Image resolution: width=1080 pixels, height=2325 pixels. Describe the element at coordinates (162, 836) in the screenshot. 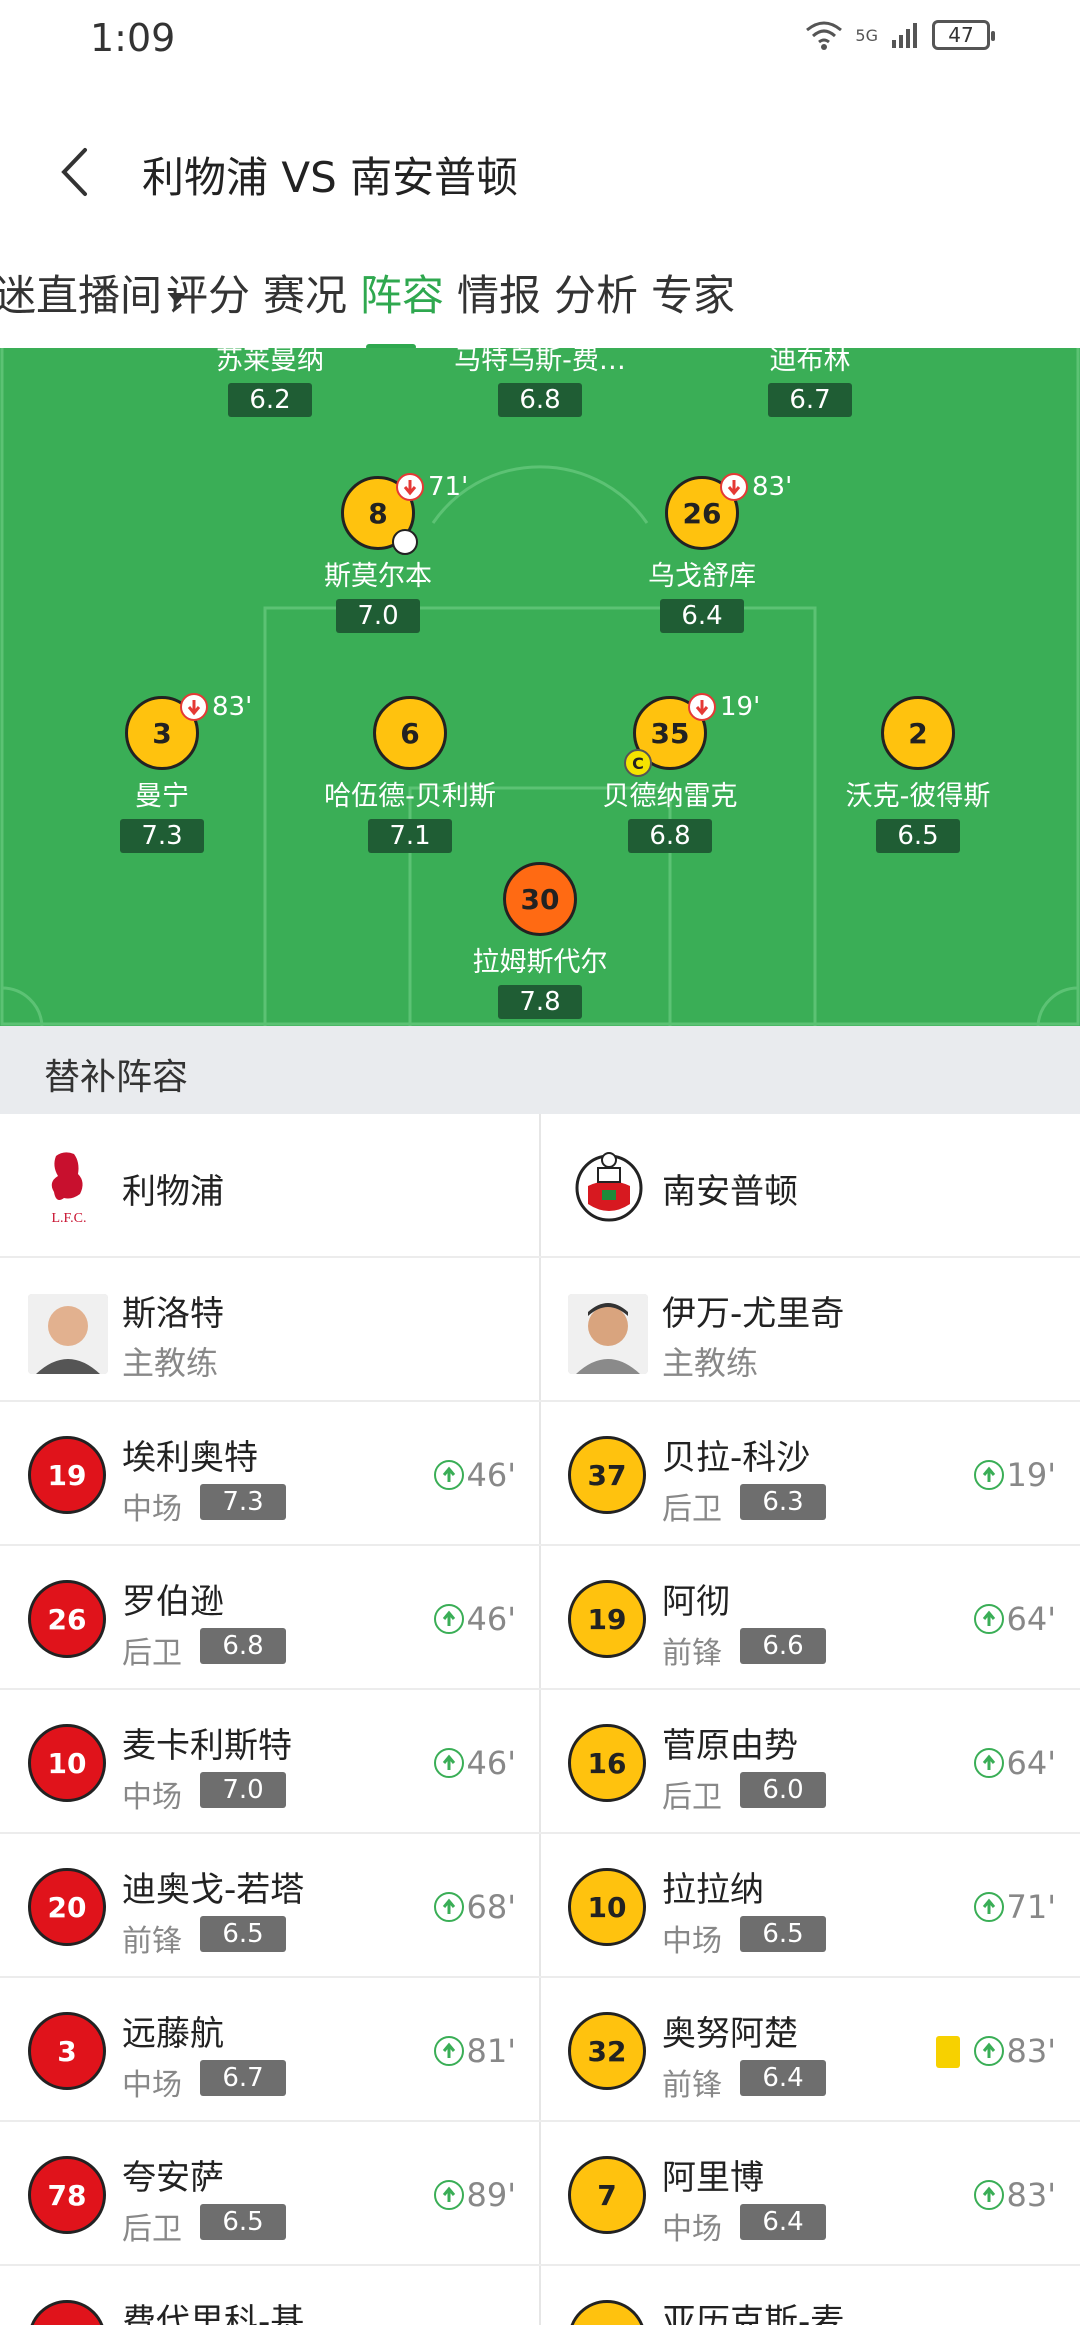

I see `player-rating: 7.3` at that location.